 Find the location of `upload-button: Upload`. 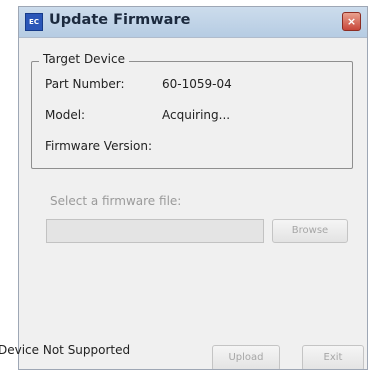

upload-button: Upload is located at coordinates (246, 357).